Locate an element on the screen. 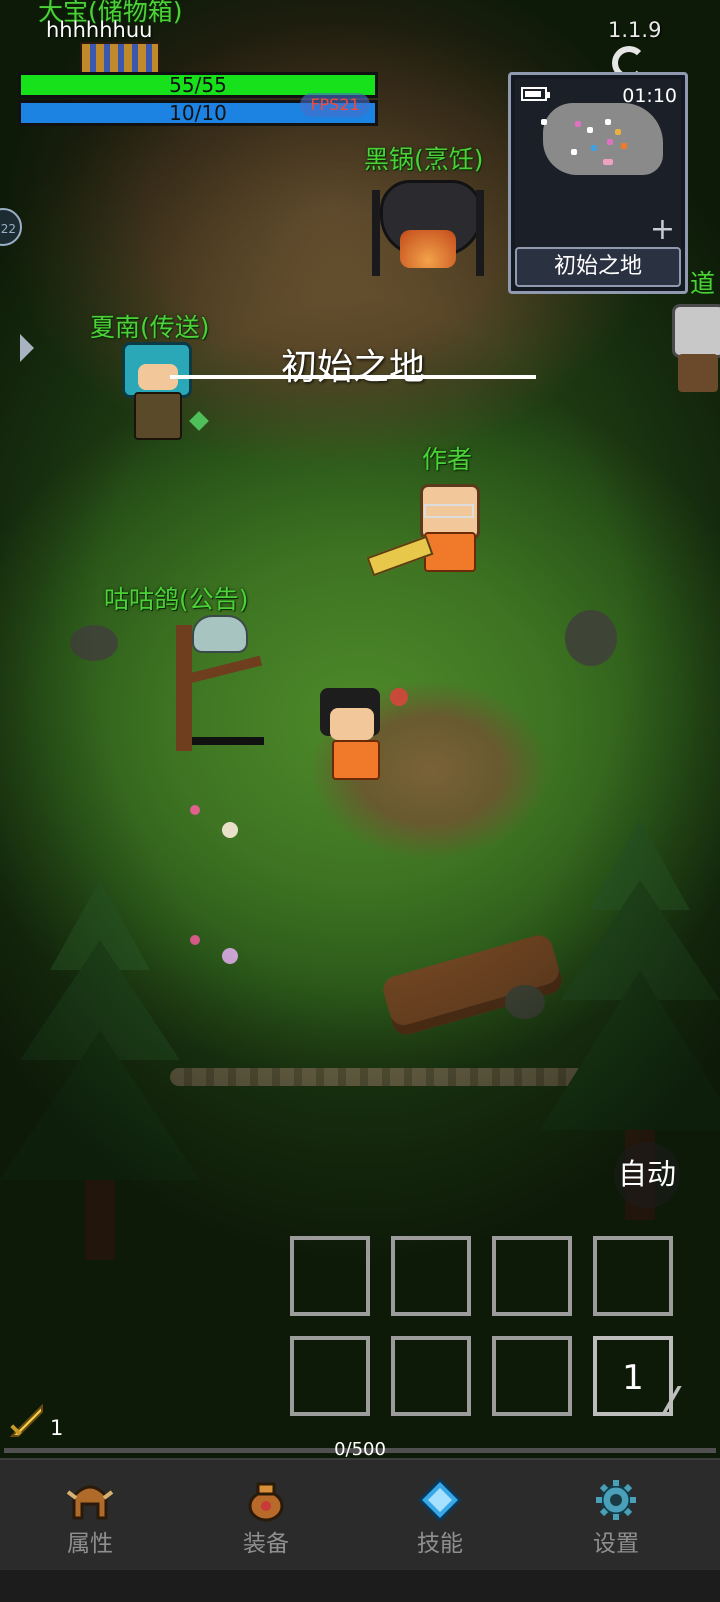 The height and width of the screenshot is (1602, 720). skill-slot-count: 1 is located at coordinates (633, 1378).